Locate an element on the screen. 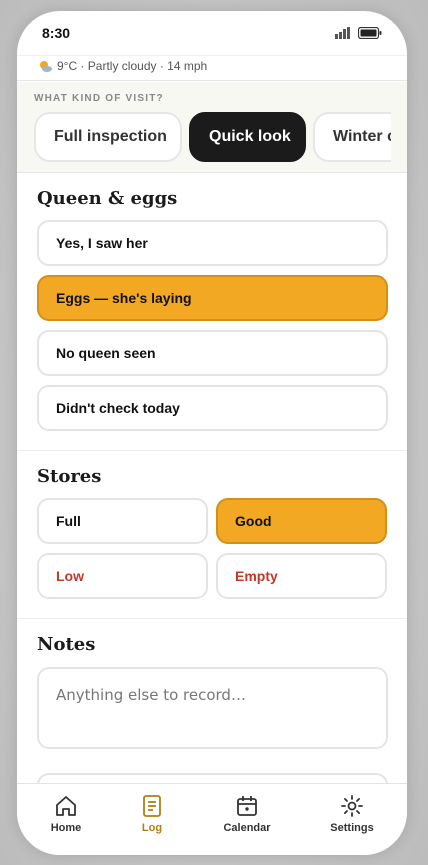 This screenshot has width=428, height=865. tab-home: Home is located at coordinates (66, 819).